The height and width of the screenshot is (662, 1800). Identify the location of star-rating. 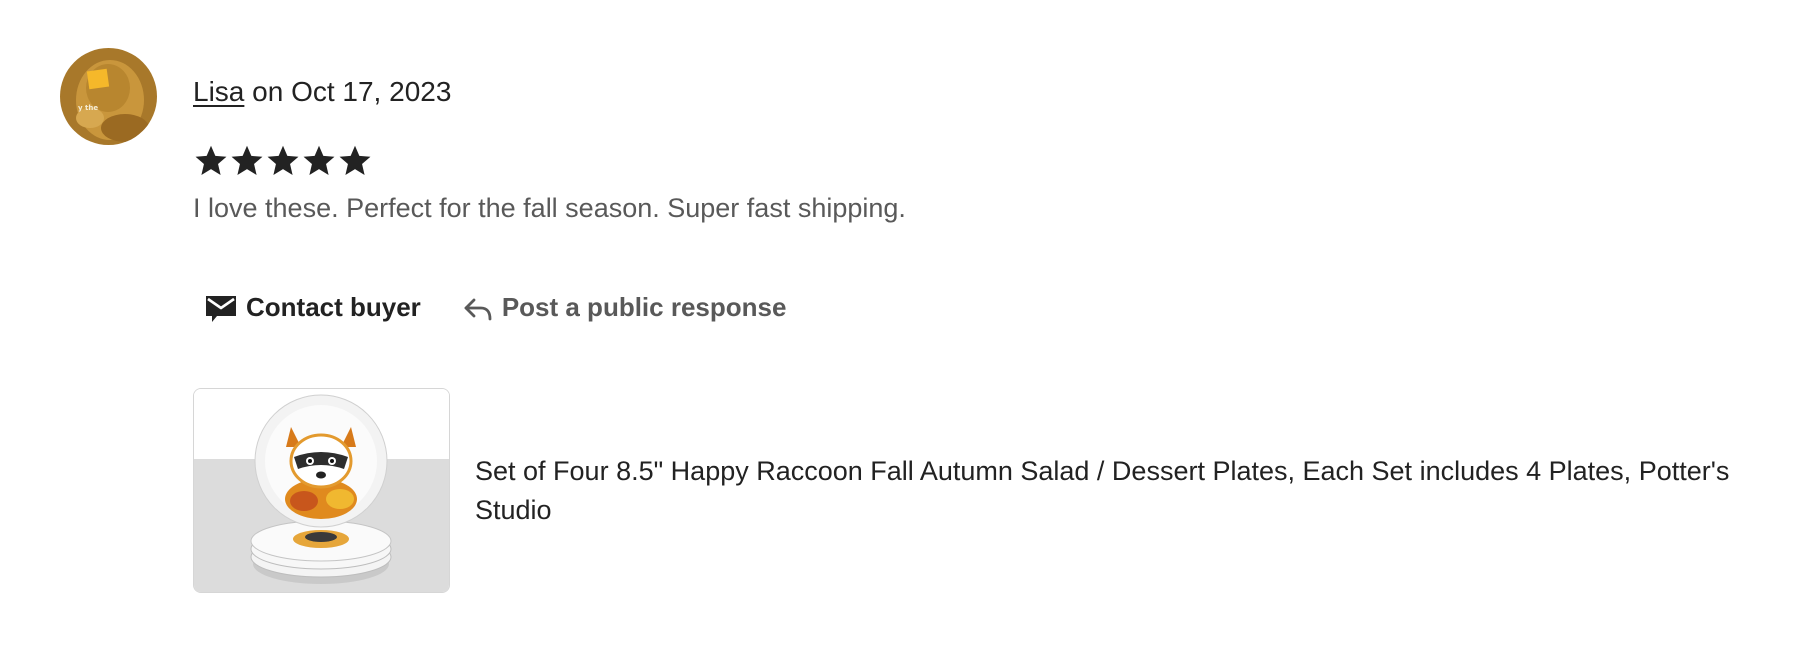
(283, 161).